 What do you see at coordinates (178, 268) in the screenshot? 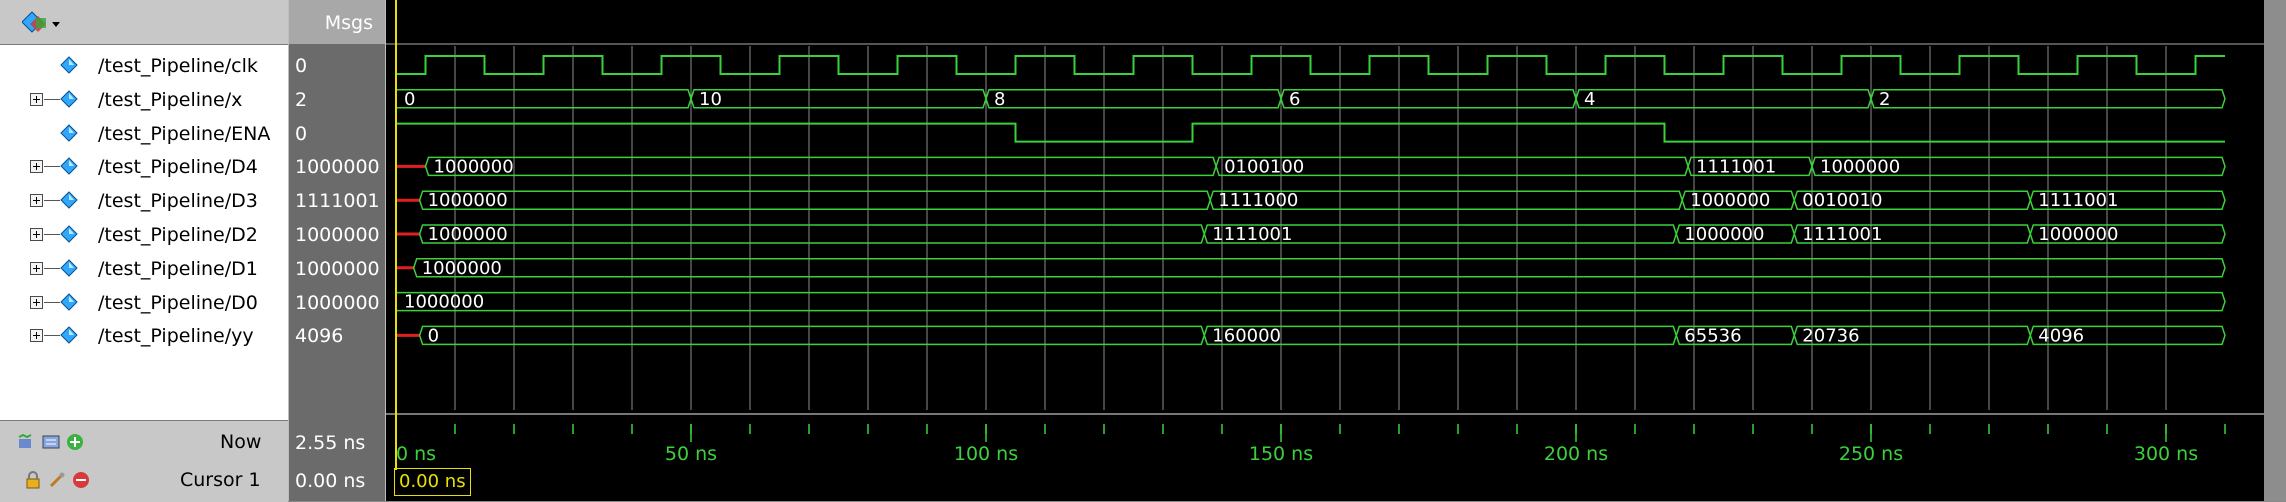
I see `signal-name: /test_Pipeline/D1` at bounding box center [178, 268].